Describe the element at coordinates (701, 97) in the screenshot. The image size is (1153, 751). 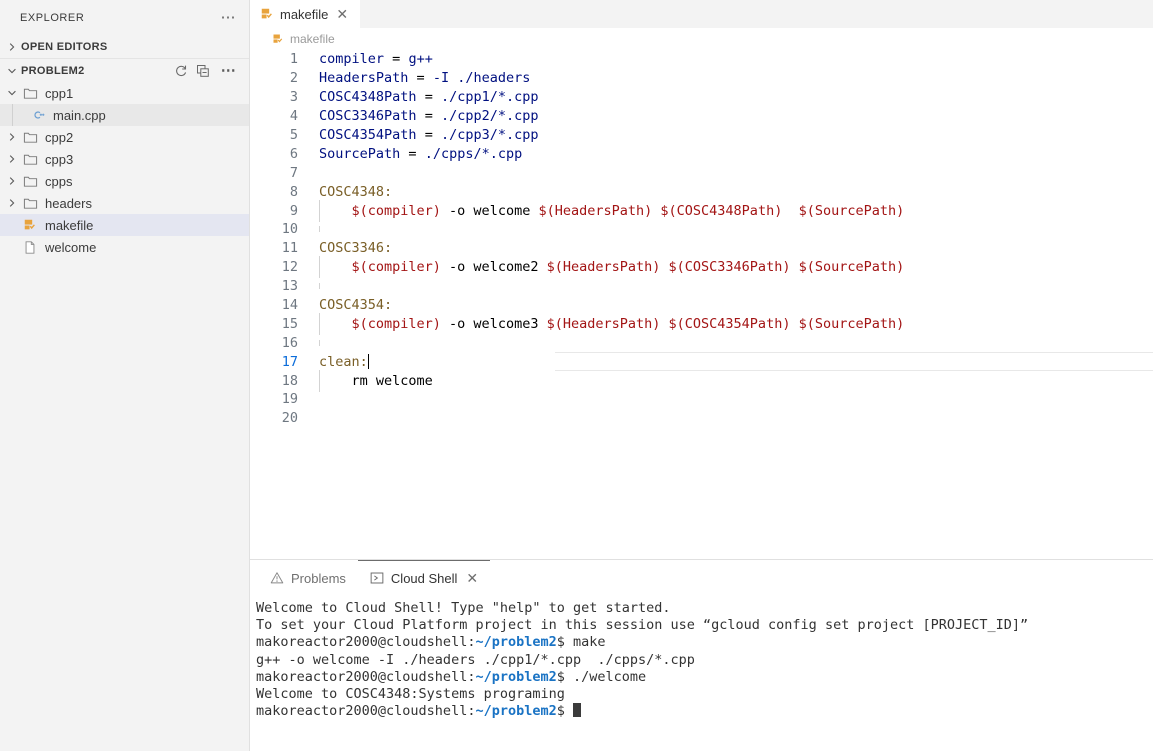
I see `code-line-3: 3 COSC4348Path = ./cpp1/*.cpp` at that location.